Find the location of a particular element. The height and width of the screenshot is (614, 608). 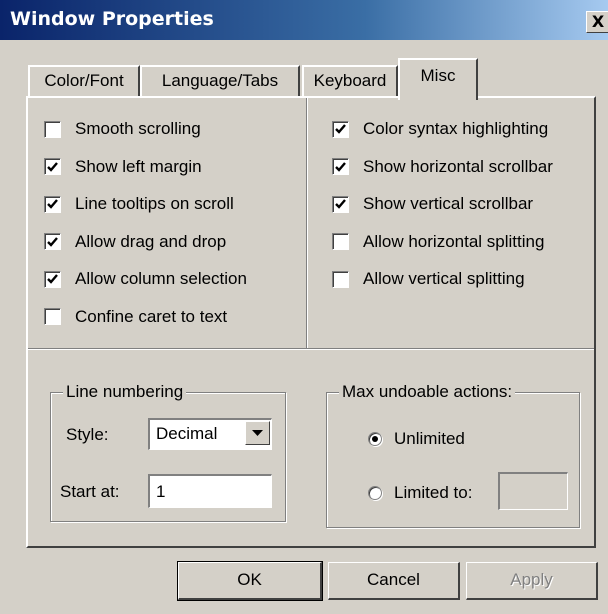

checkbox-option: Confine caret to text is located at coordinates (135, 317).